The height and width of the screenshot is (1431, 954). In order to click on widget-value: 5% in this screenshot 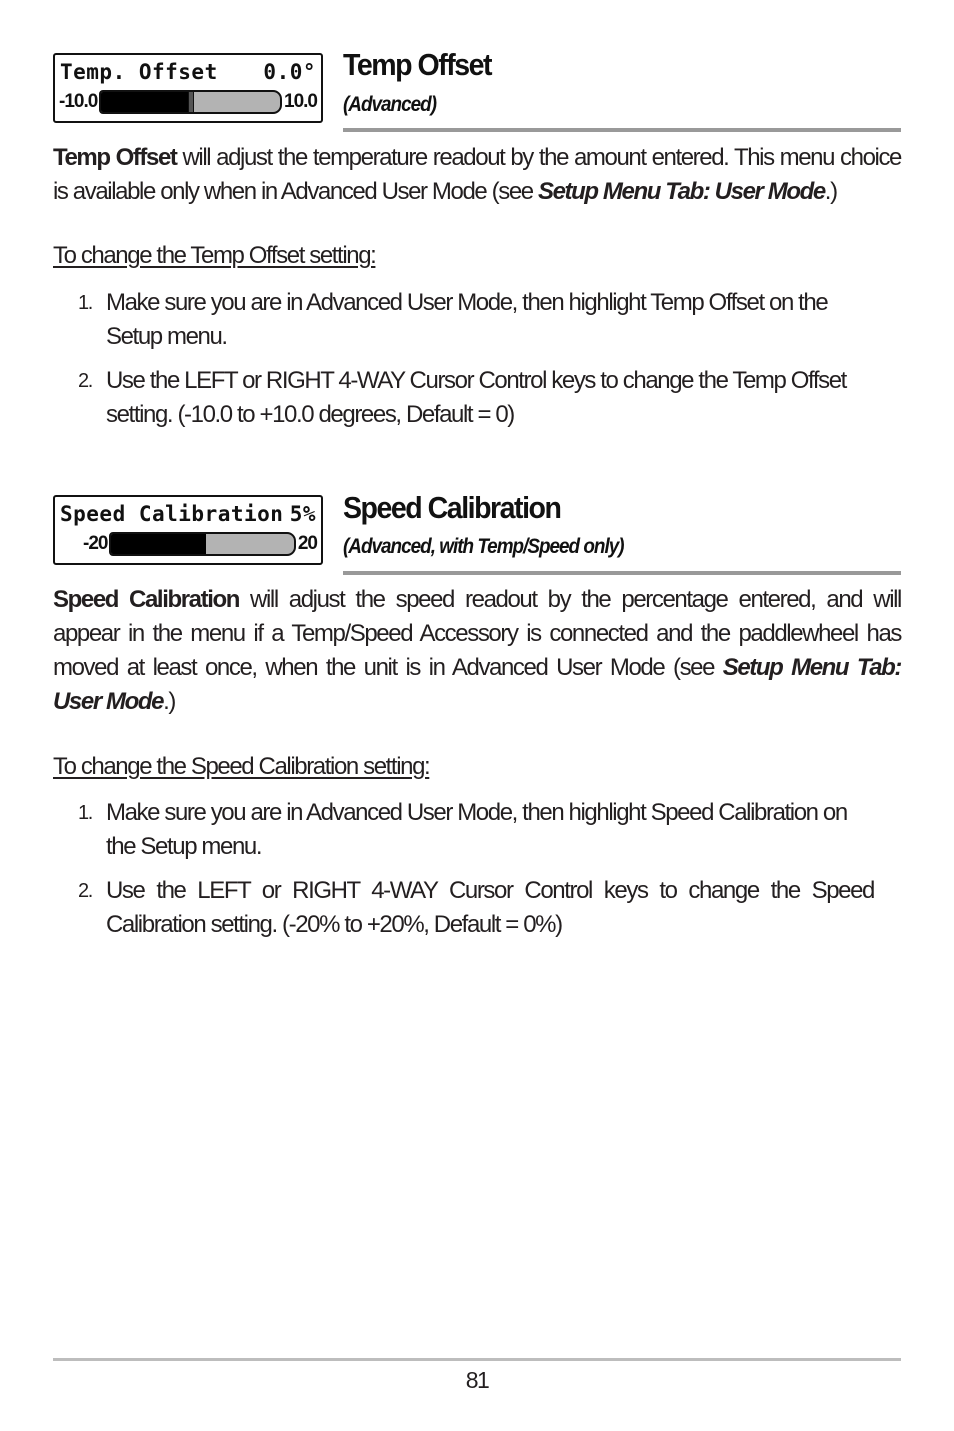, I will do `click(302, 514)`.